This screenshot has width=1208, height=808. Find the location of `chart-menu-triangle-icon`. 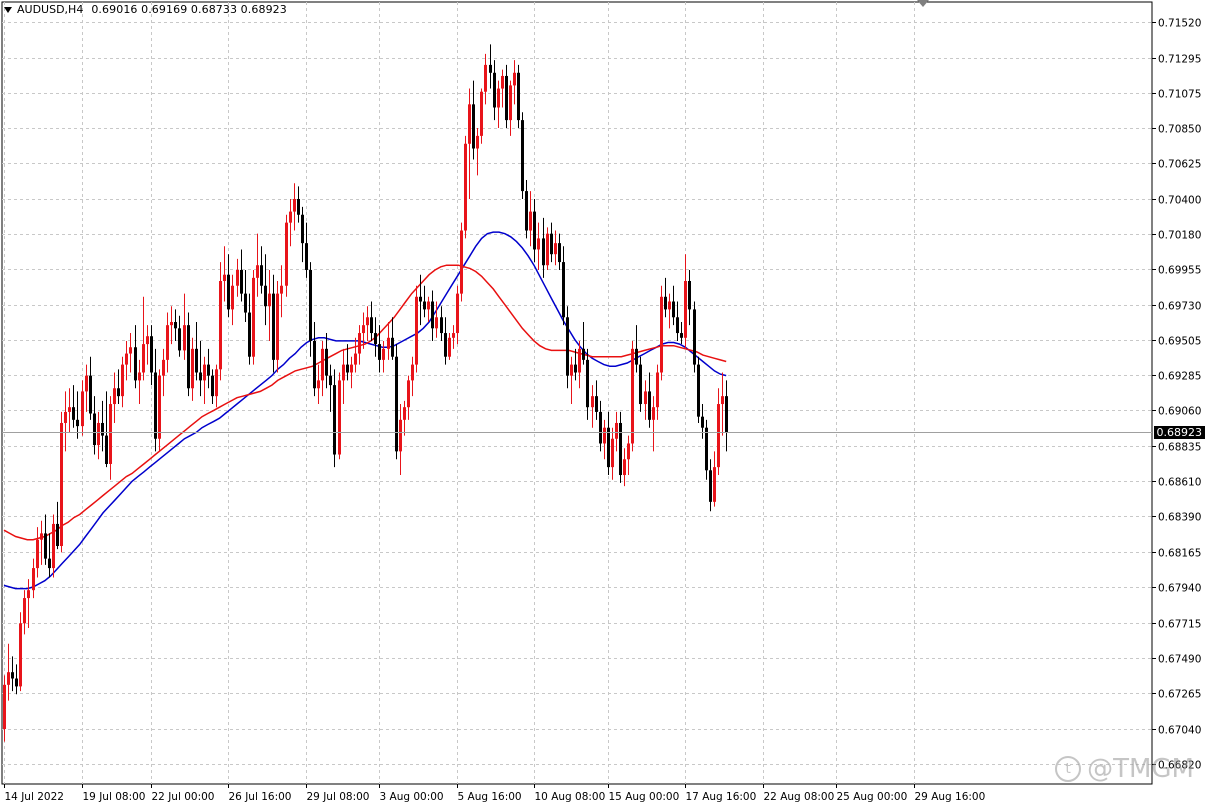

chart-menu-triangle-icon is located at coordinates (8, 9).